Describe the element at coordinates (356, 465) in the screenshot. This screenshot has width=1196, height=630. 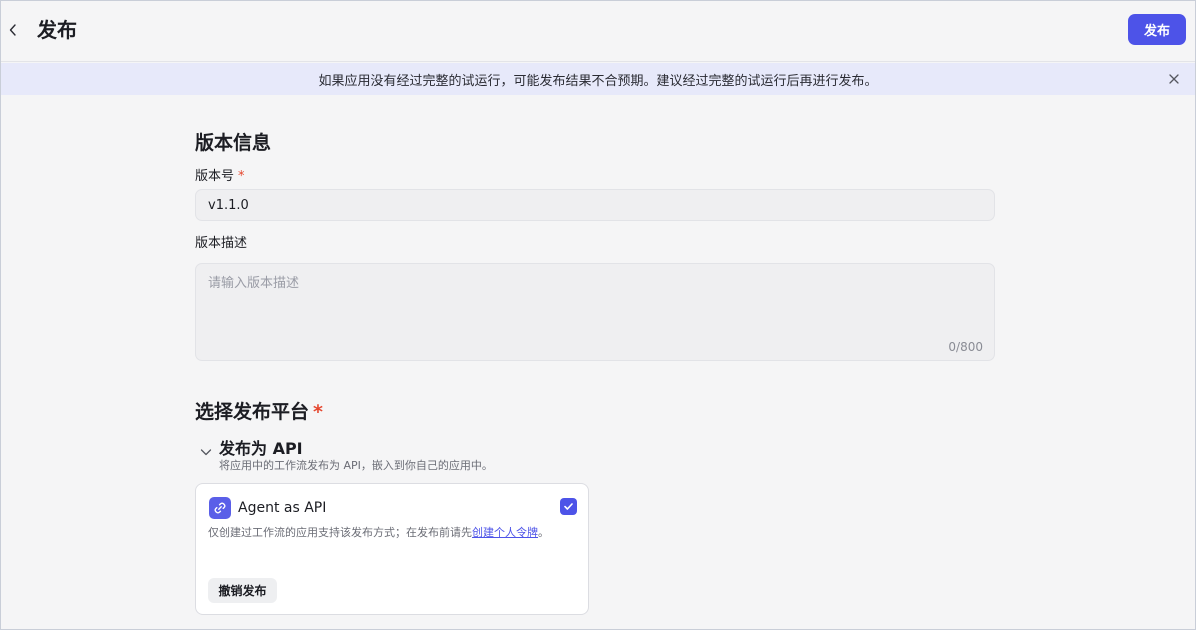
I see `api-group-description: 将应用中的工作流发布为 API，嵌入到你自己的应用中。` at that location.